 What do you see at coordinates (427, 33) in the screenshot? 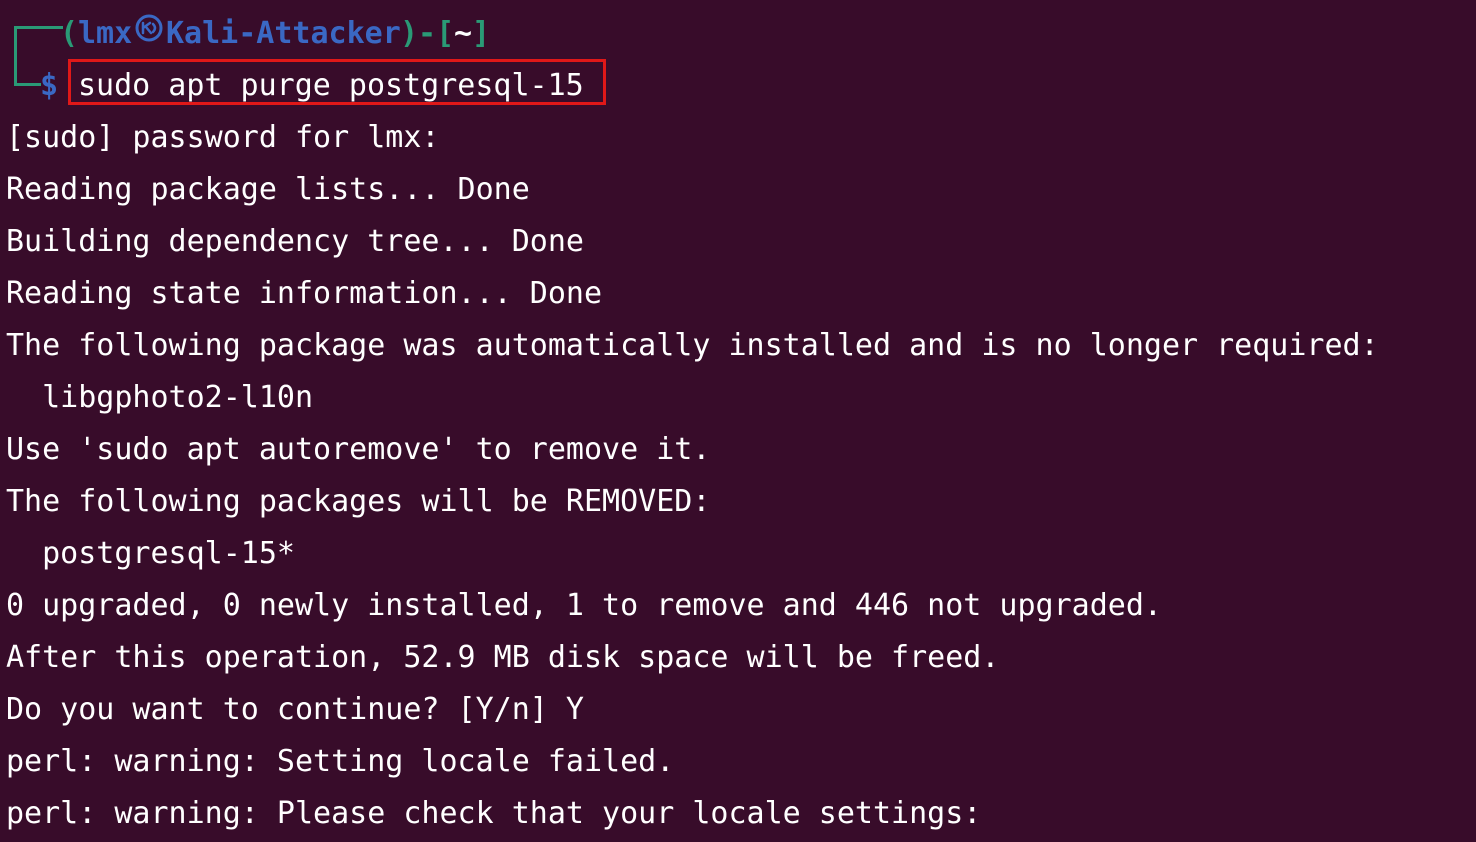
I see `prompt-close-paren: )-[` at bounding box center [427, 33].